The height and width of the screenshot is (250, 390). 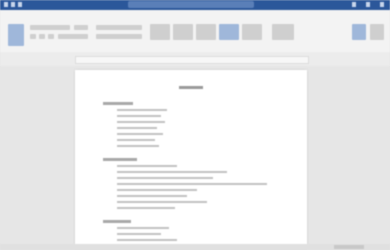 What do you see at coordinates (349, 247) in the screenshot?
I see `zoom-slider` at bounding box center [349, 247].